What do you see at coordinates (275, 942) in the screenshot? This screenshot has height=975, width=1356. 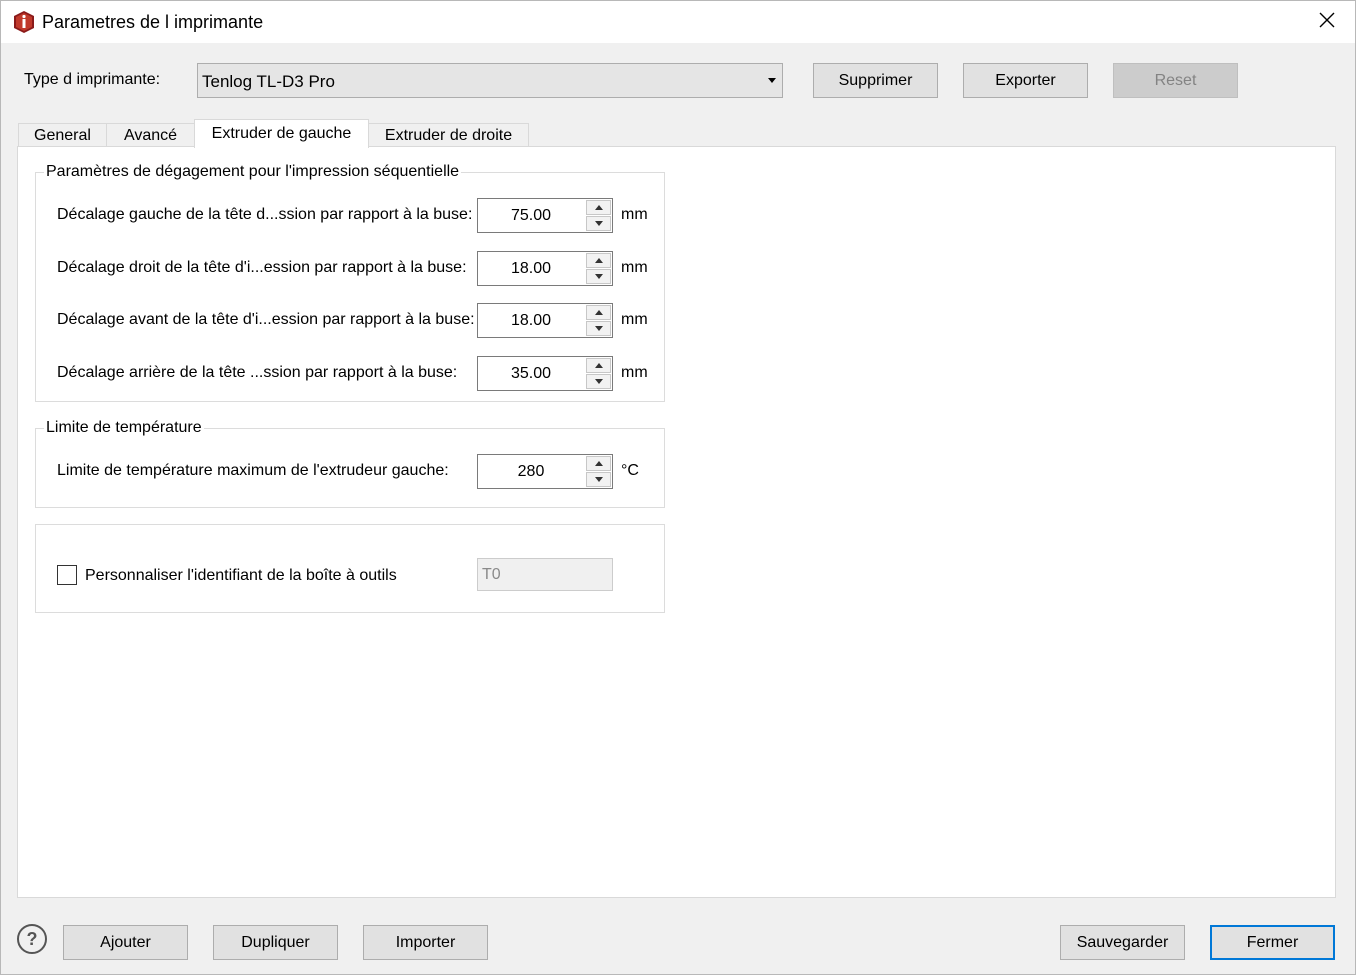 I see `duplicate-button: Dupliquer` at bounding box center [275, 942].